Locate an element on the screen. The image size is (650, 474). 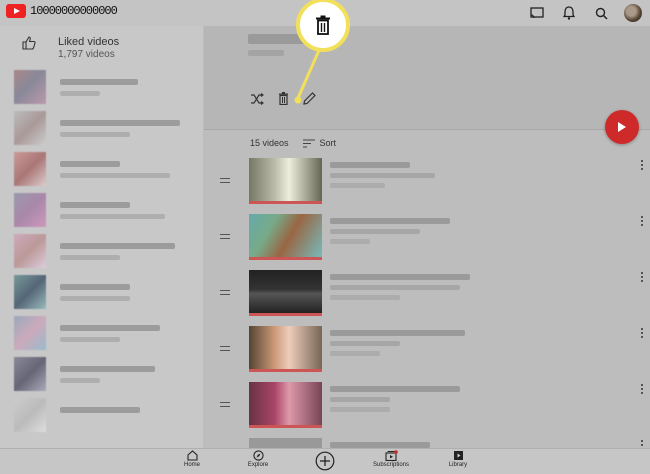
nav-explore-label: Explore is located at coordinates (258, 465).